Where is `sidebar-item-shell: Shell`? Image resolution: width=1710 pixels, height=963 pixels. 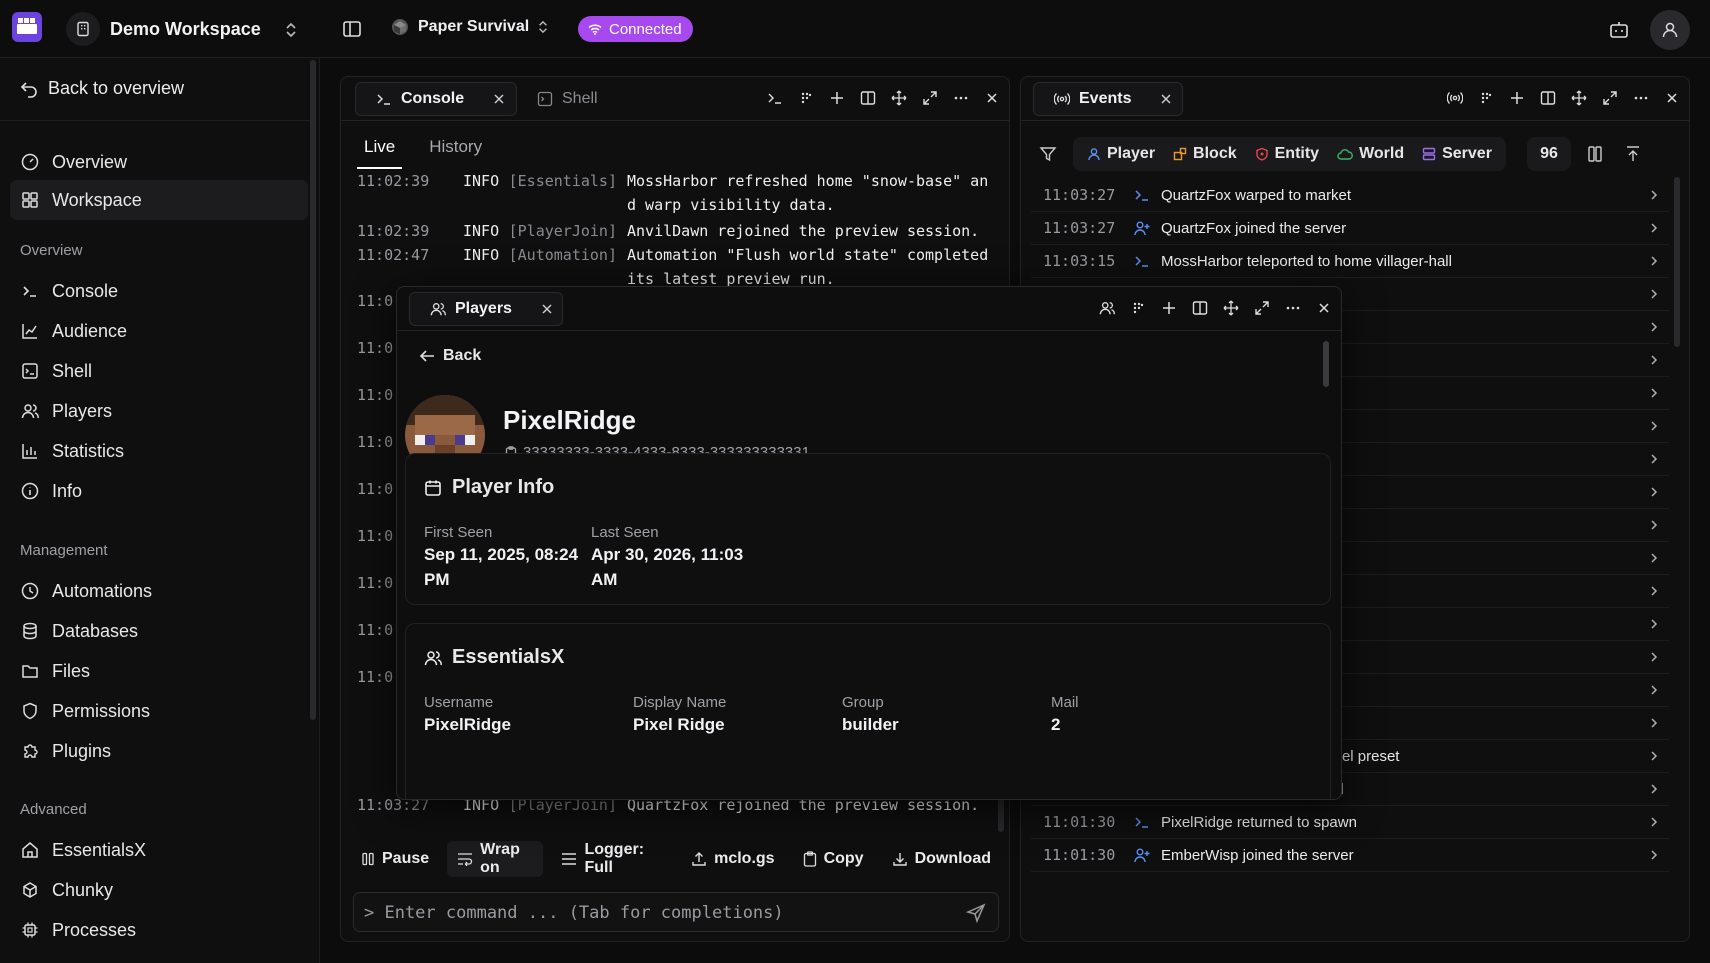
sidebar-item-shell: Shell is located at coordinates (159, 371).